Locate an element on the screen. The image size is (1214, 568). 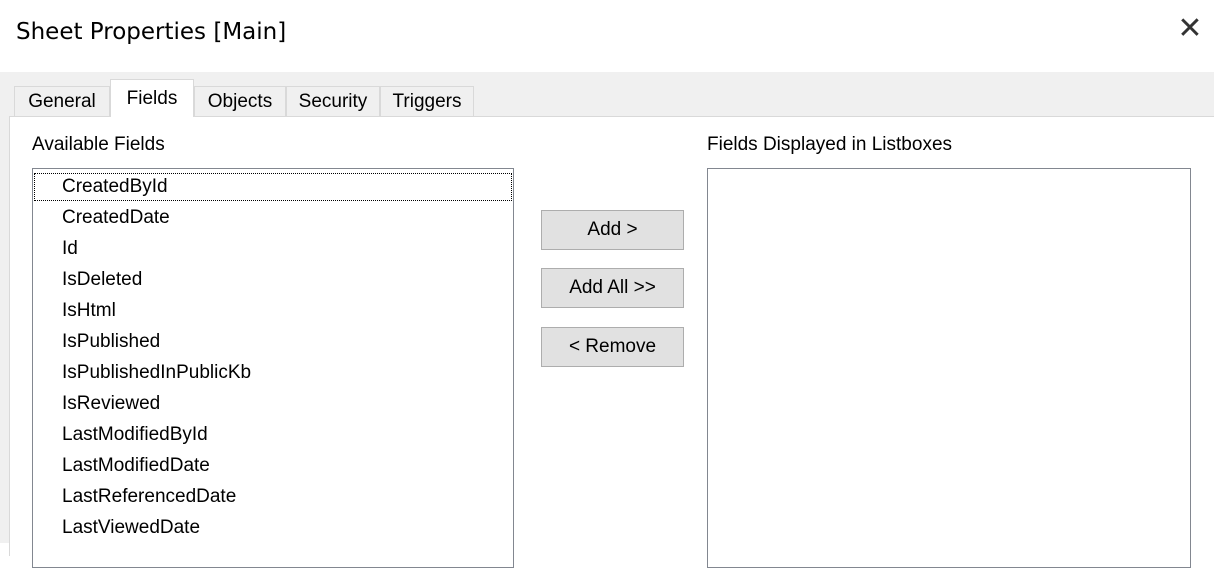
tab-objects: Objects is located at coordinates (240, 101).